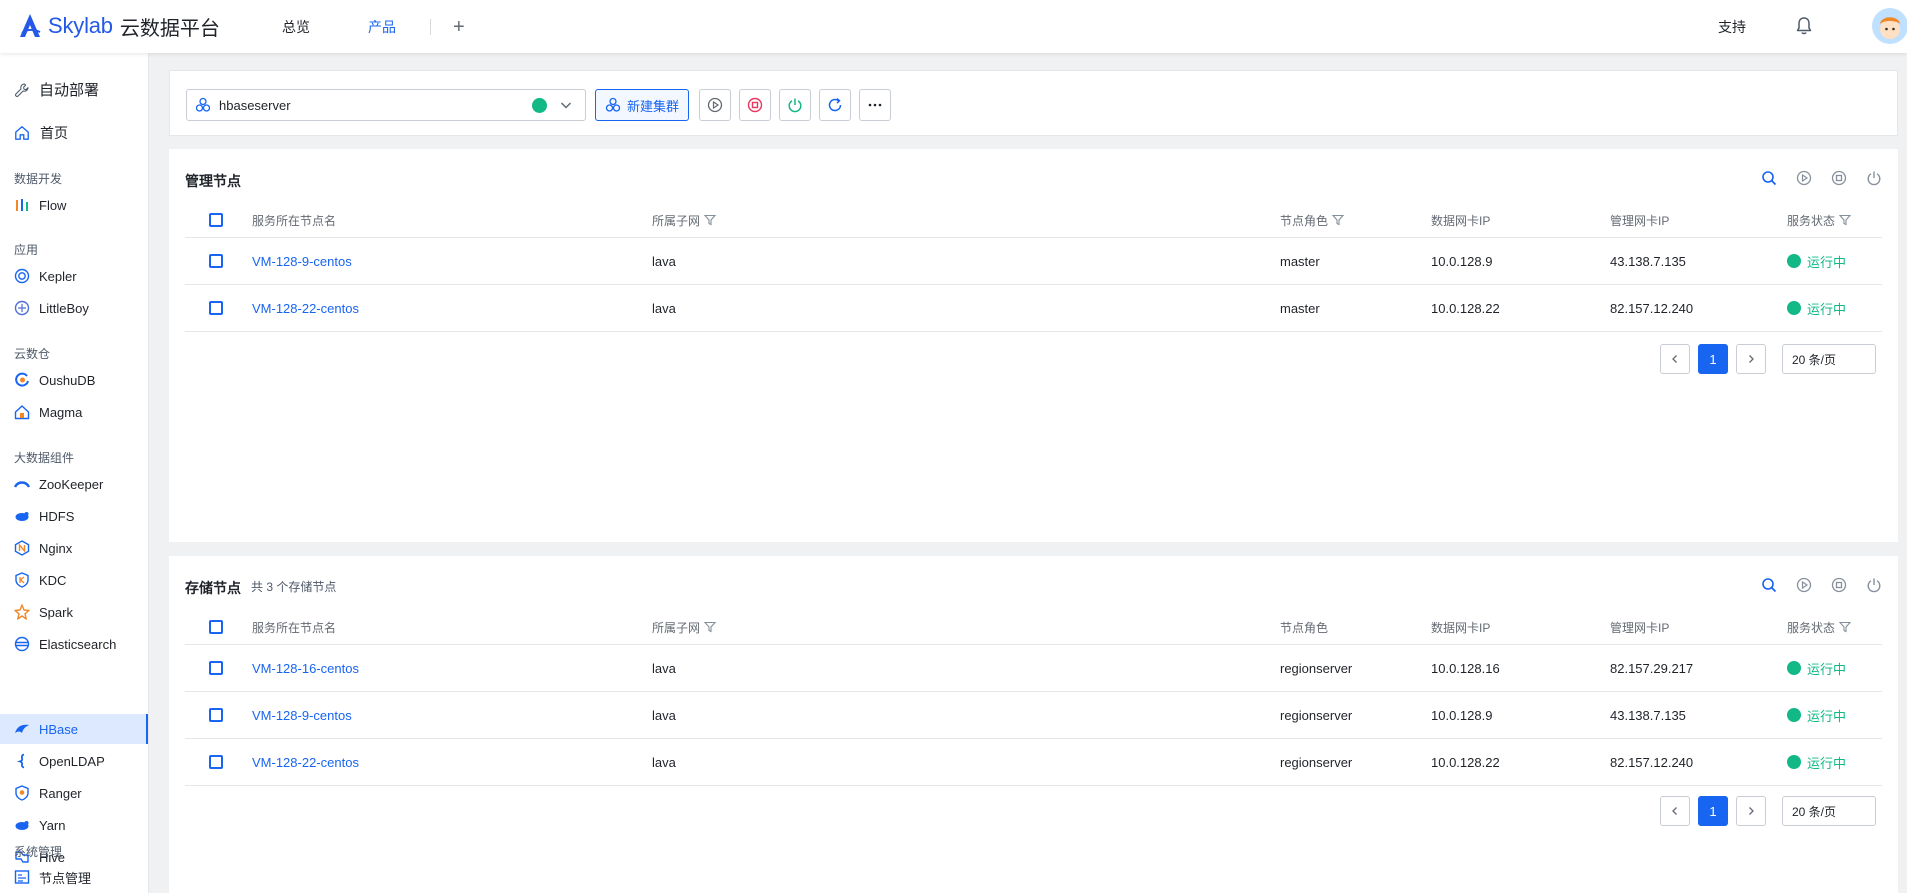 Image resolution: width=1907 pixels, height=893 pixels. I want to click on sidebar-item-home: 首页, so click(41, 133).